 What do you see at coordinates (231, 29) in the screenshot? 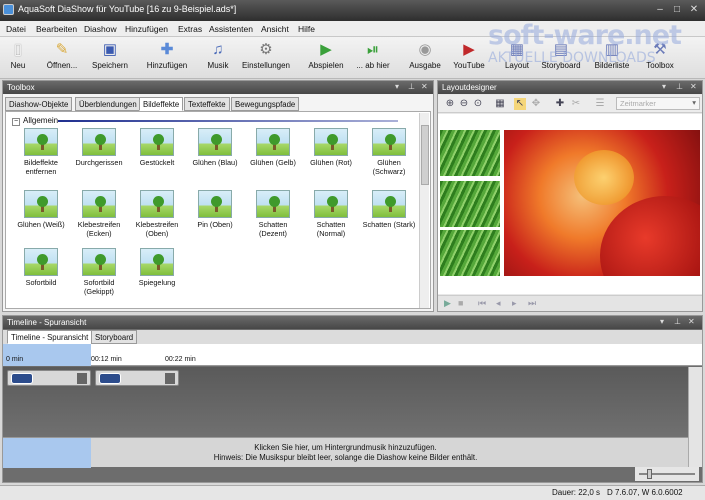
I see `menu-assistenten: Assistenten` at bounding box center [231, 29].